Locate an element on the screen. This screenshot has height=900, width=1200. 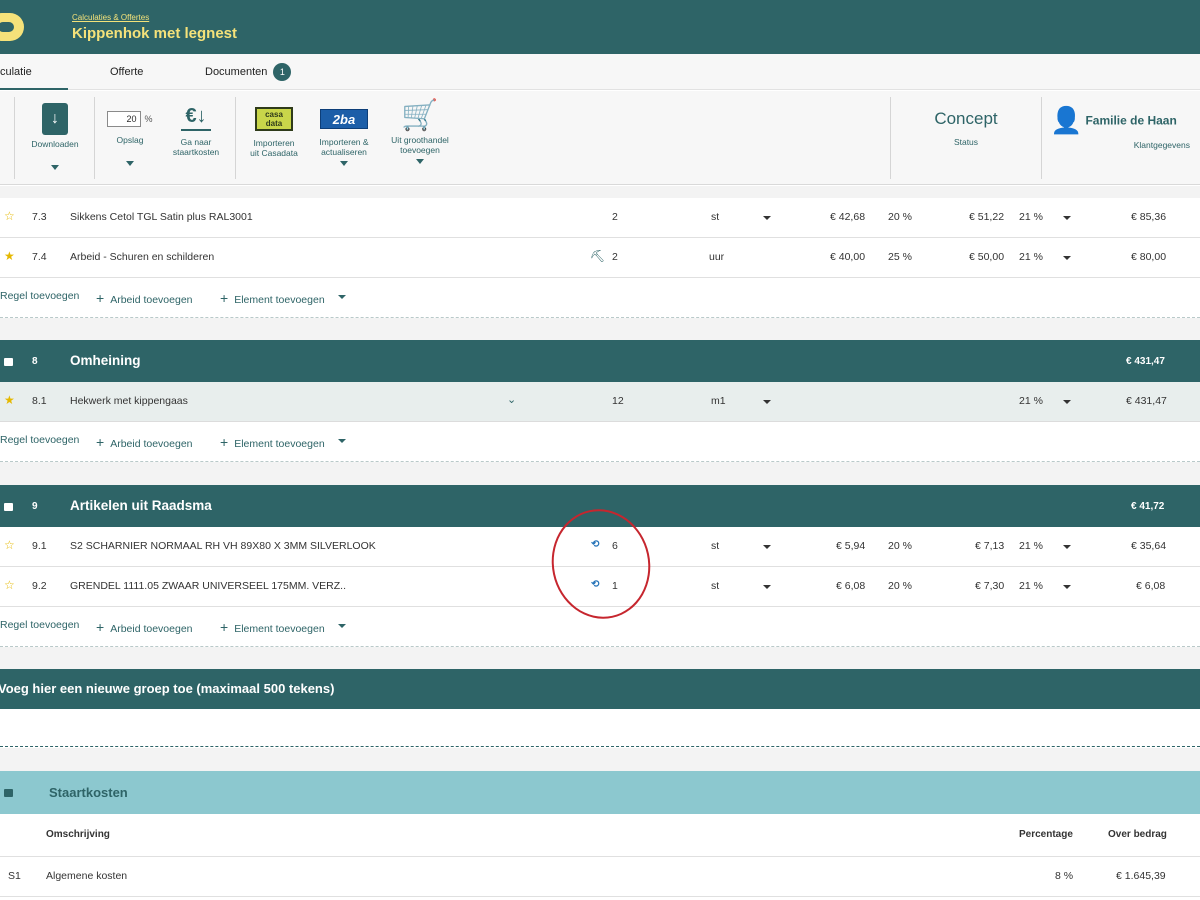
row-quantity: 12 is located at coordinates (618, 401).